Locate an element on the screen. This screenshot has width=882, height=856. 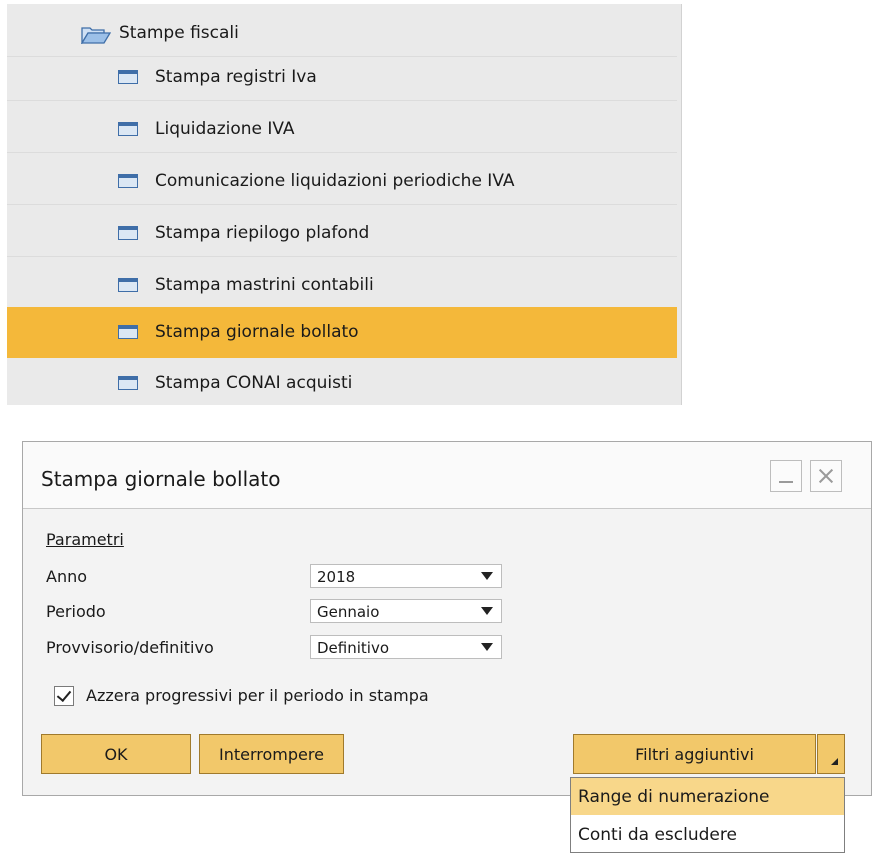
close-icon is located at coordinates (826, 476).